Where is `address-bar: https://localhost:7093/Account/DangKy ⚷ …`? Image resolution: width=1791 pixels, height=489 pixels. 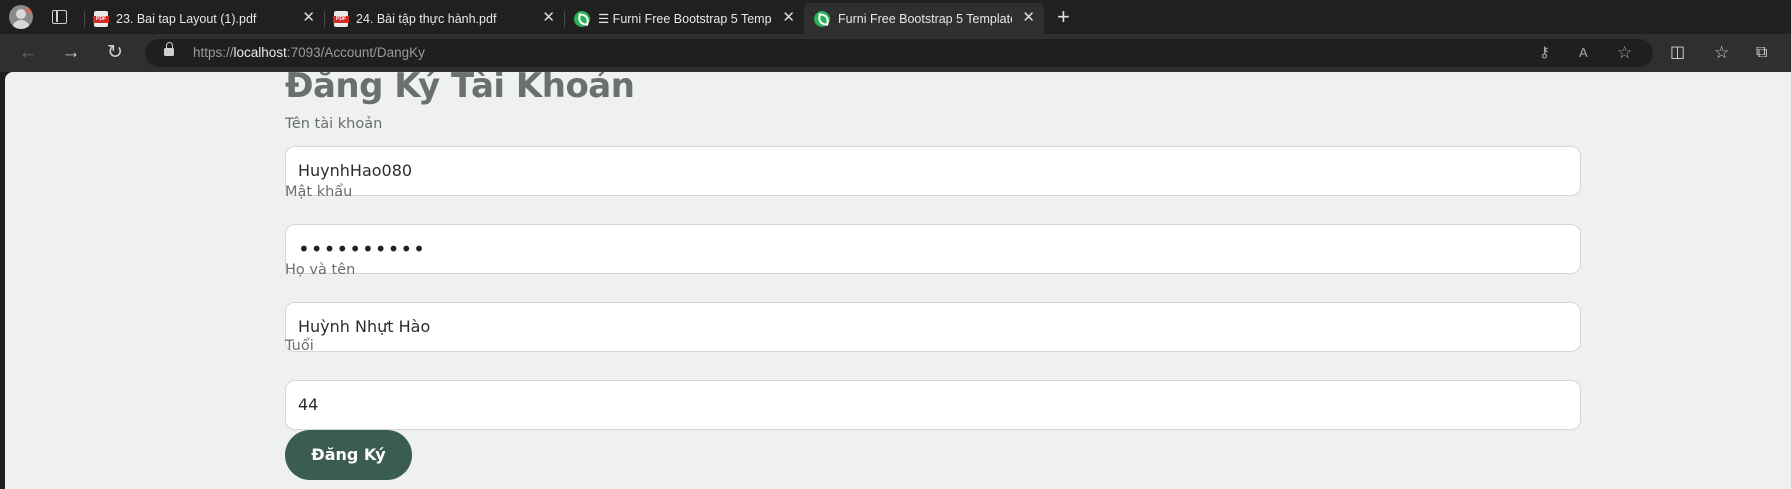 address-bar: https://localhost:7093/Account/DangKy ⚷ … is located at coordinates (899, 53).